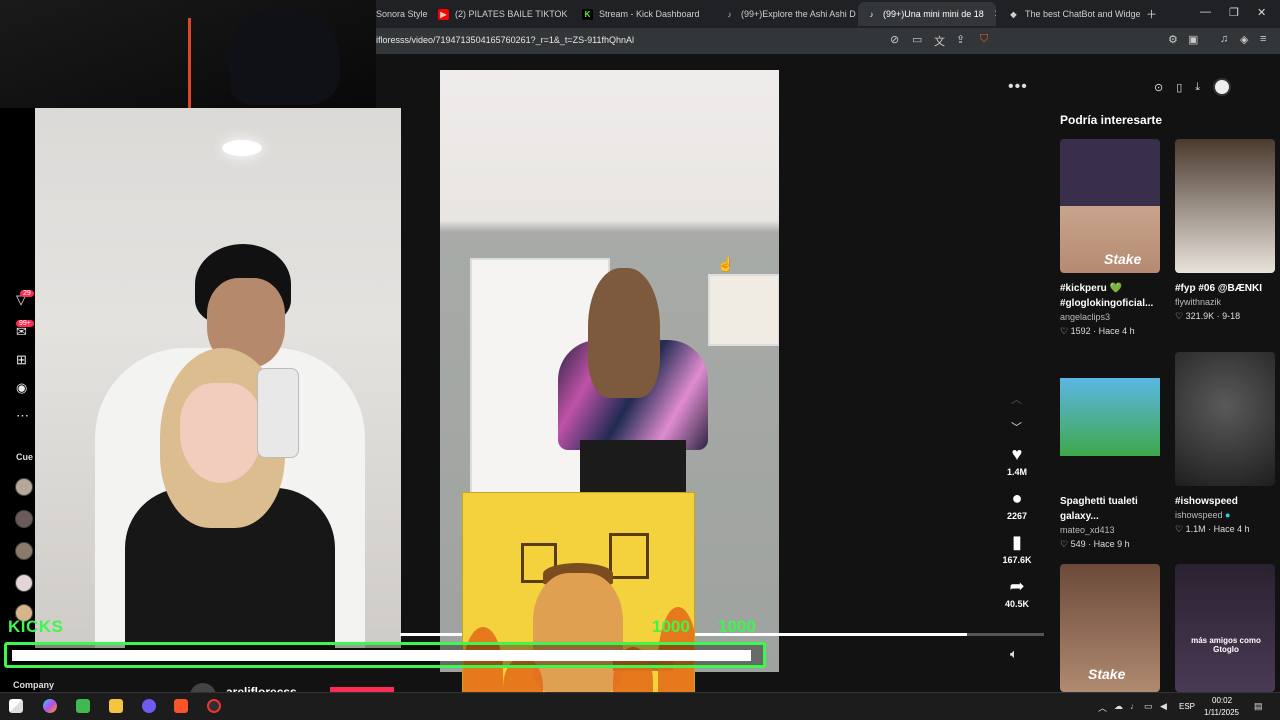  I want to click on suggestion-title: #ishowspeed, so click(1225, 501).